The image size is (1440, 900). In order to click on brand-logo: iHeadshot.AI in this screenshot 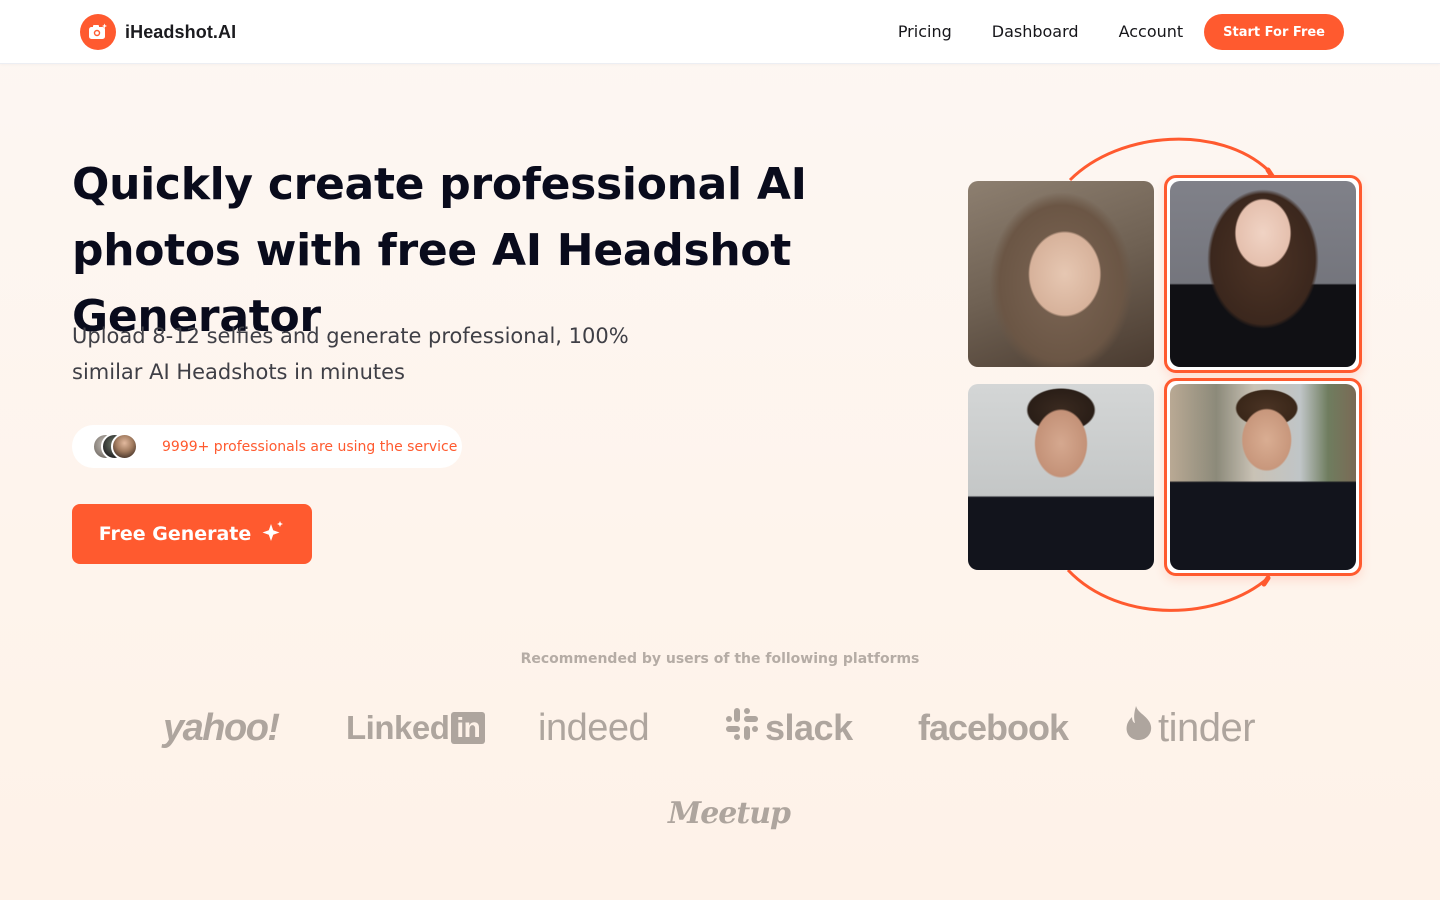, I will do `click(158, 32)`.